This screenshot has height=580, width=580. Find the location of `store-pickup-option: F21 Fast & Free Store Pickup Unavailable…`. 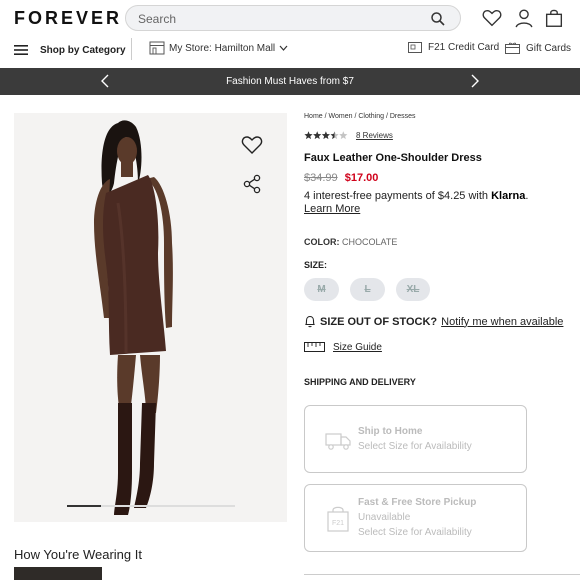

store-pickup-option: F21 Fast & Free Store Pickup Unavailable… is located at coordinates (415, 518).